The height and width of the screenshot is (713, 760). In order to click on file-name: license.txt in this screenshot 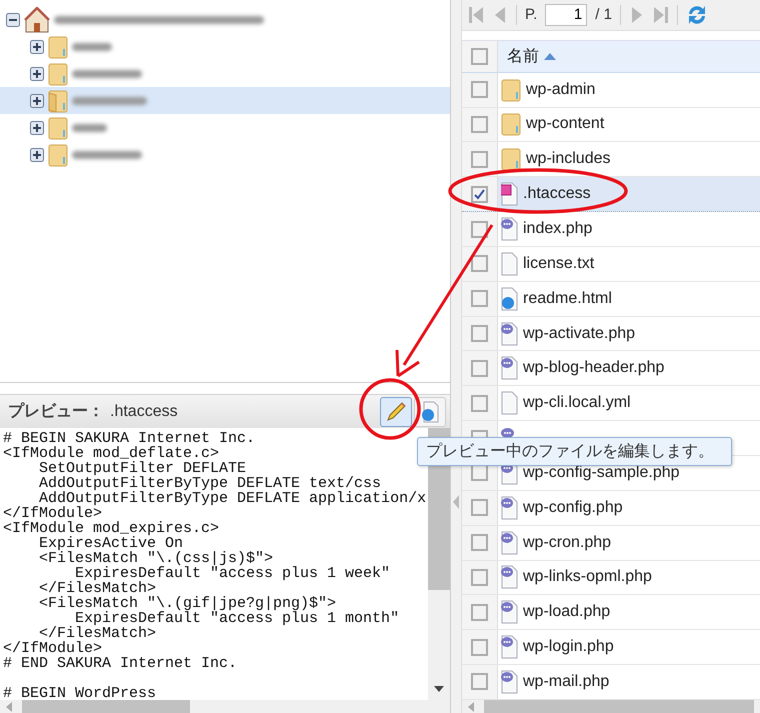, I will do `click(558, 263)`.